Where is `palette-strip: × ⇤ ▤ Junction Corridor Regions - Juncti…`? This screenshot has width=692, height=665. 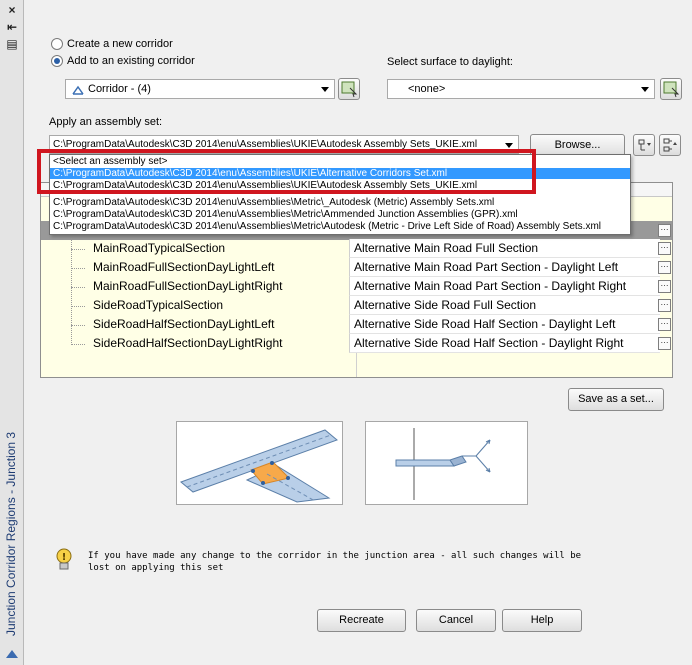
palette-strip: × ⇤ ▤ Junction Corridor Regions - Juncti… is located at coordinates (12, 332).